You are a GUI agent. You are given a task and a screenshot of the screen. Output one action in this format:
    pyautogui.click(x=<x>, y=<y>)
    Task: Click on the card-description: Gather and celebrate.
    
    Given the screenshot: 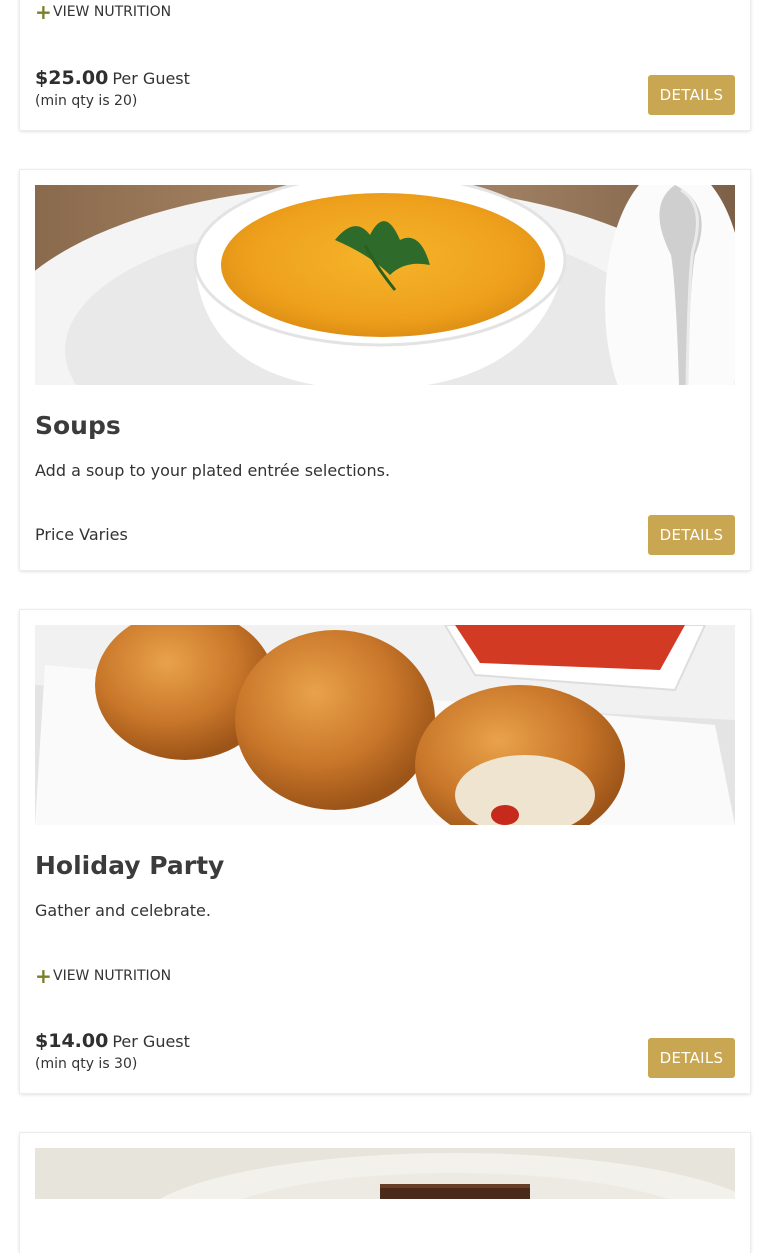 What is the action you would take?
    pyautogui.click(x=123, y=910)
    